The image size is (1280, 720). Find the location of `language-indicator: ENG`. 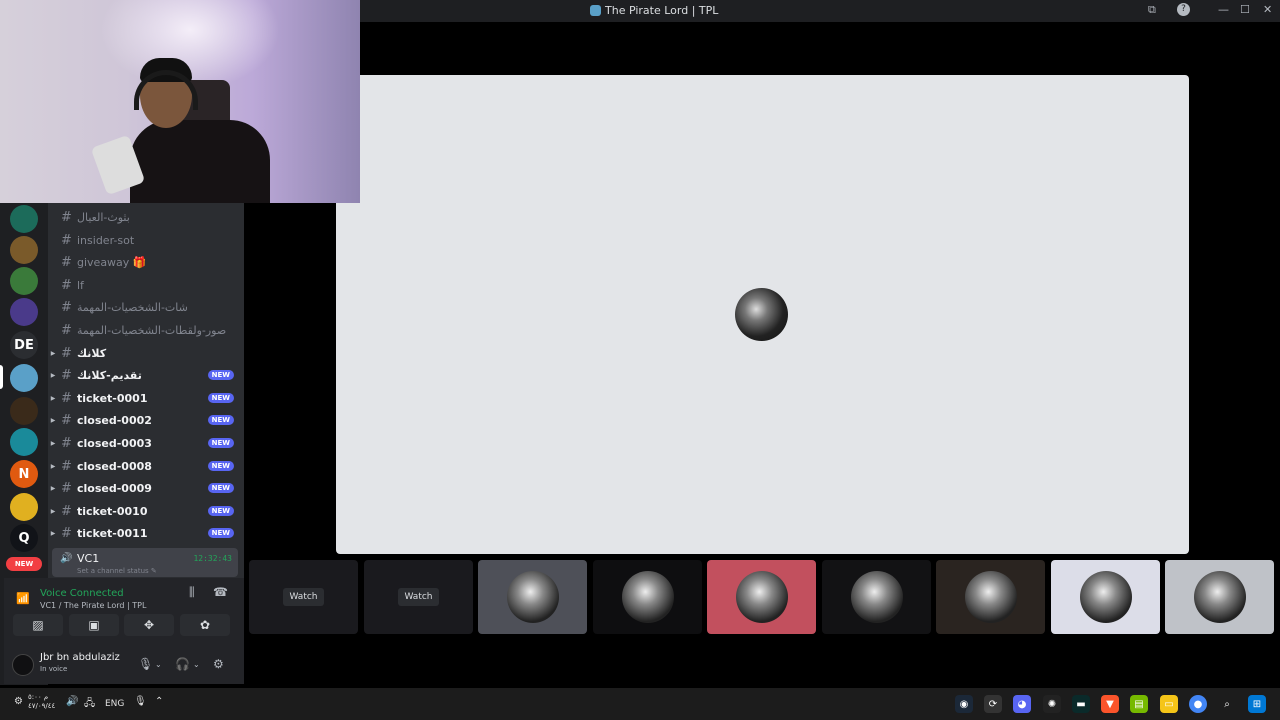

language-indicator: ENG is located at coordinates (114, 704).